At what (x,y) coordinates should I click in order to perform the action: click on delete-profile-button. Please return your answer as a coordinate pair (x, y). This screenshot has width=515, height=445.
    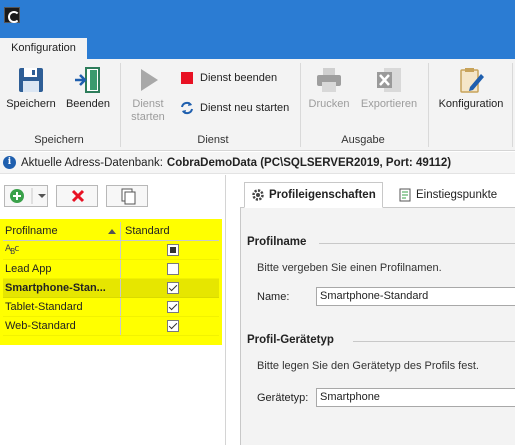
    Looking at the image, I should click on (77, 196).